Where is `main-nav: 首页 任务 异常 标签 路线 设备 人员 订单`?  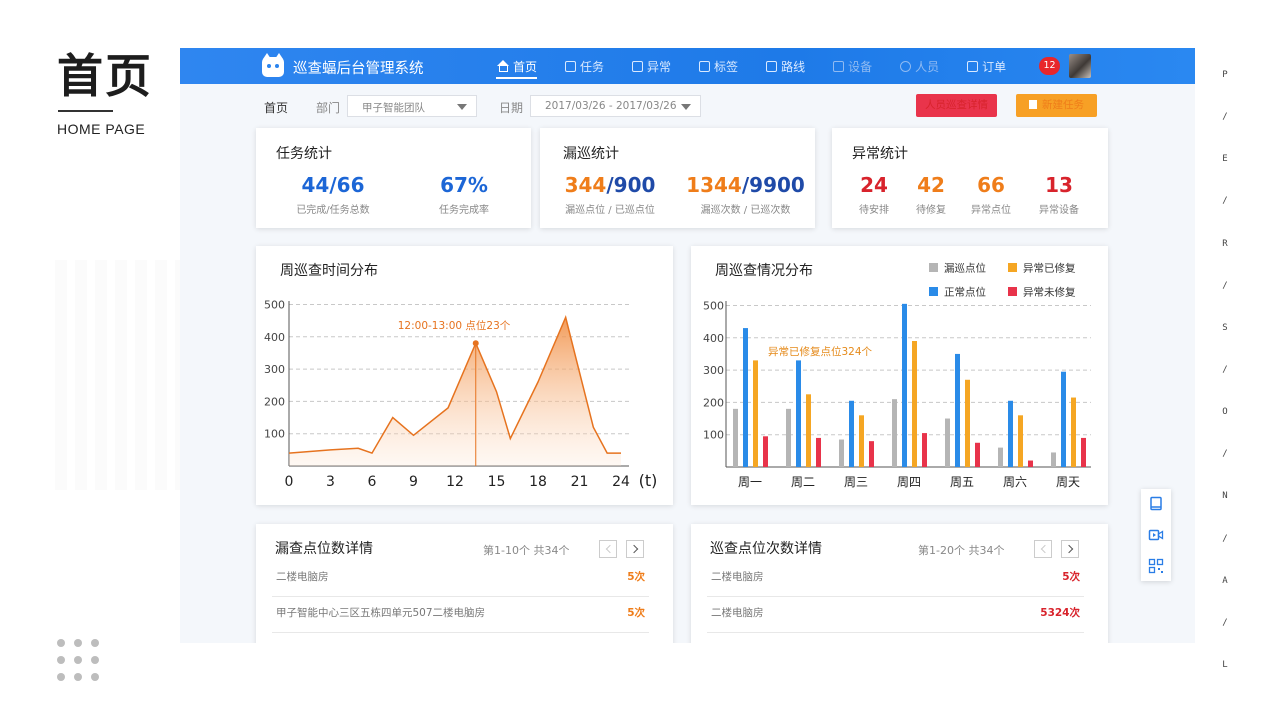 main-nav: 首页 任务 异常 标签 路线 设备 人员 订单 is located at coordinates (765, 66).